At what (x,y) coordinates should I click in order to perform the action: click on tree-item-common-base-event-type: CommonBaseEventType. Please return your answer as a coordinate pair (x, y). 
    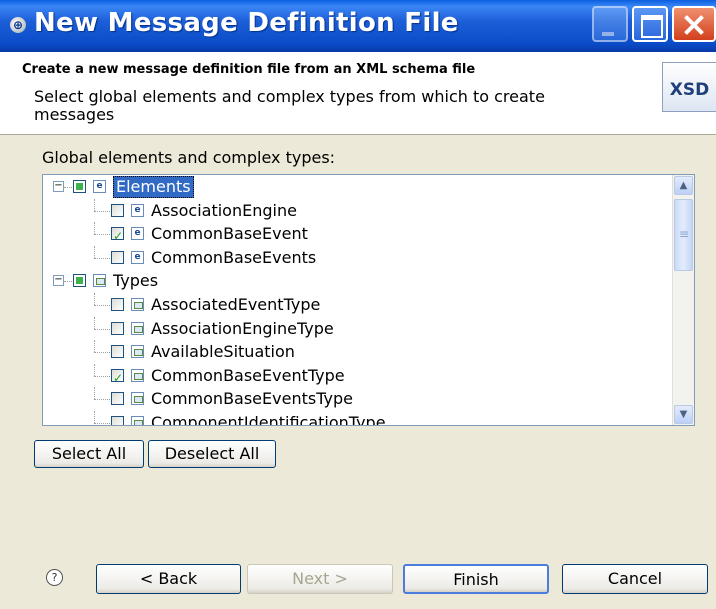
    Looking at the image, I should click on (357, 376).